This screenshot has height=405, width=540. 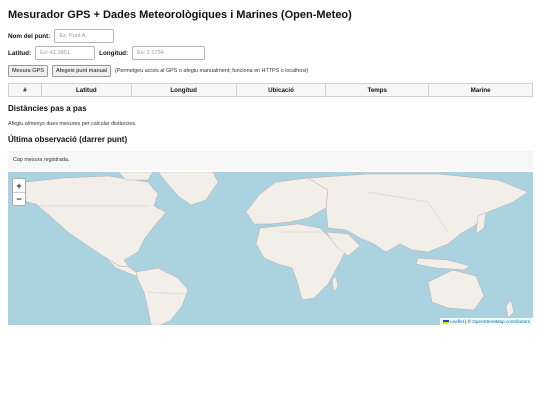 I want to click on land-australia, so click(x=456, y=290).